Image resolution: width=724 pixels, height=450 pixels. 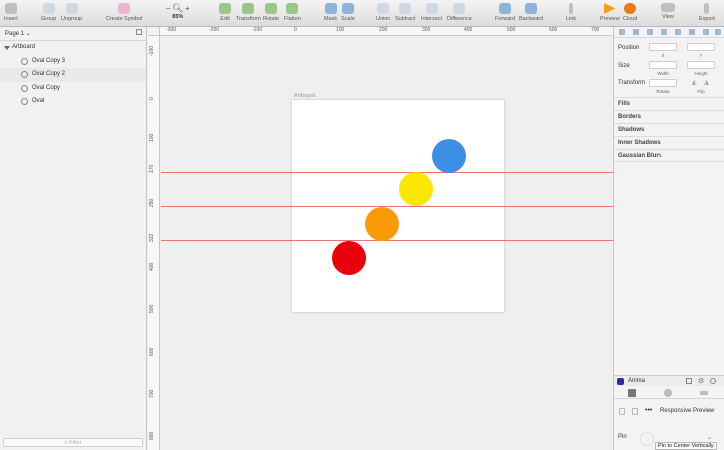 I want to click on backward-button: Backward, so click(x=531, y=12).